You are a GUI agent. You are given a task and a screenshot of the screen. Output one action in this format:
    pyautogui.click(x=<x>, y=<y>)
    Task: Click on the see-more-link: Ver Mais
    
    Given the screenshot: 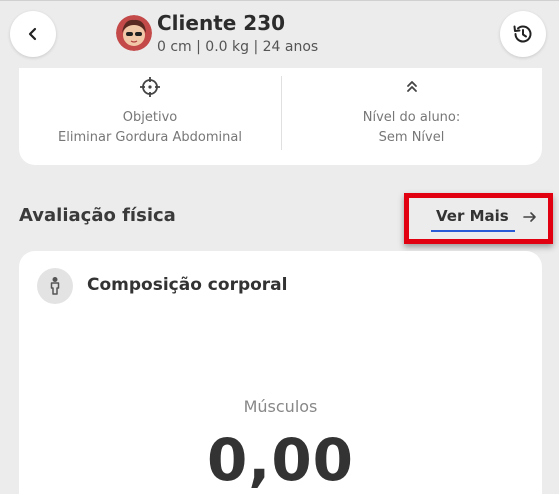 What is the action you would take?
    pyautogui.click(x=472, y=216)
    